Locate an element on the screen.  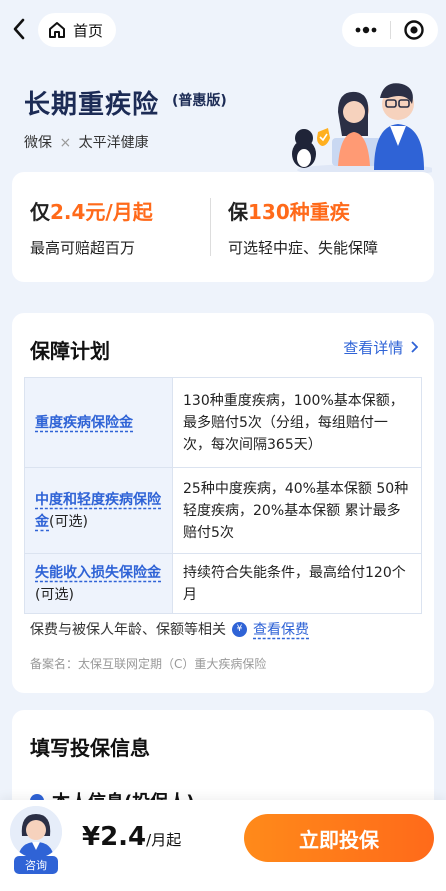
bottom-price-amount: ¥2.4 is located at coordinates (114, 837).